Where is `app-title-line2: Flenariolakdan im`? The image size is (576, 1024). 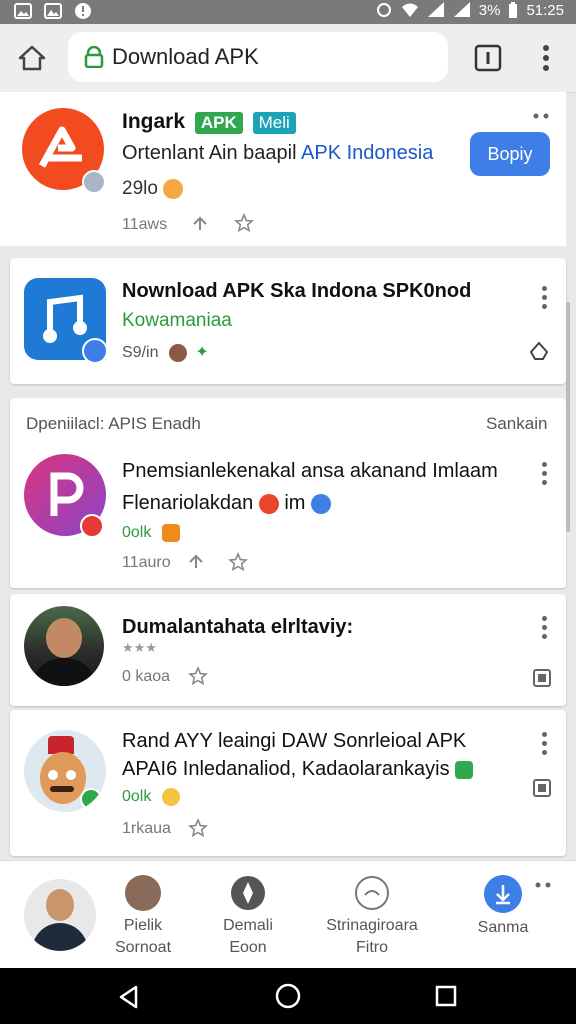 app-title-line2: Flenariolakdan im is located at coordinates (226, 503).